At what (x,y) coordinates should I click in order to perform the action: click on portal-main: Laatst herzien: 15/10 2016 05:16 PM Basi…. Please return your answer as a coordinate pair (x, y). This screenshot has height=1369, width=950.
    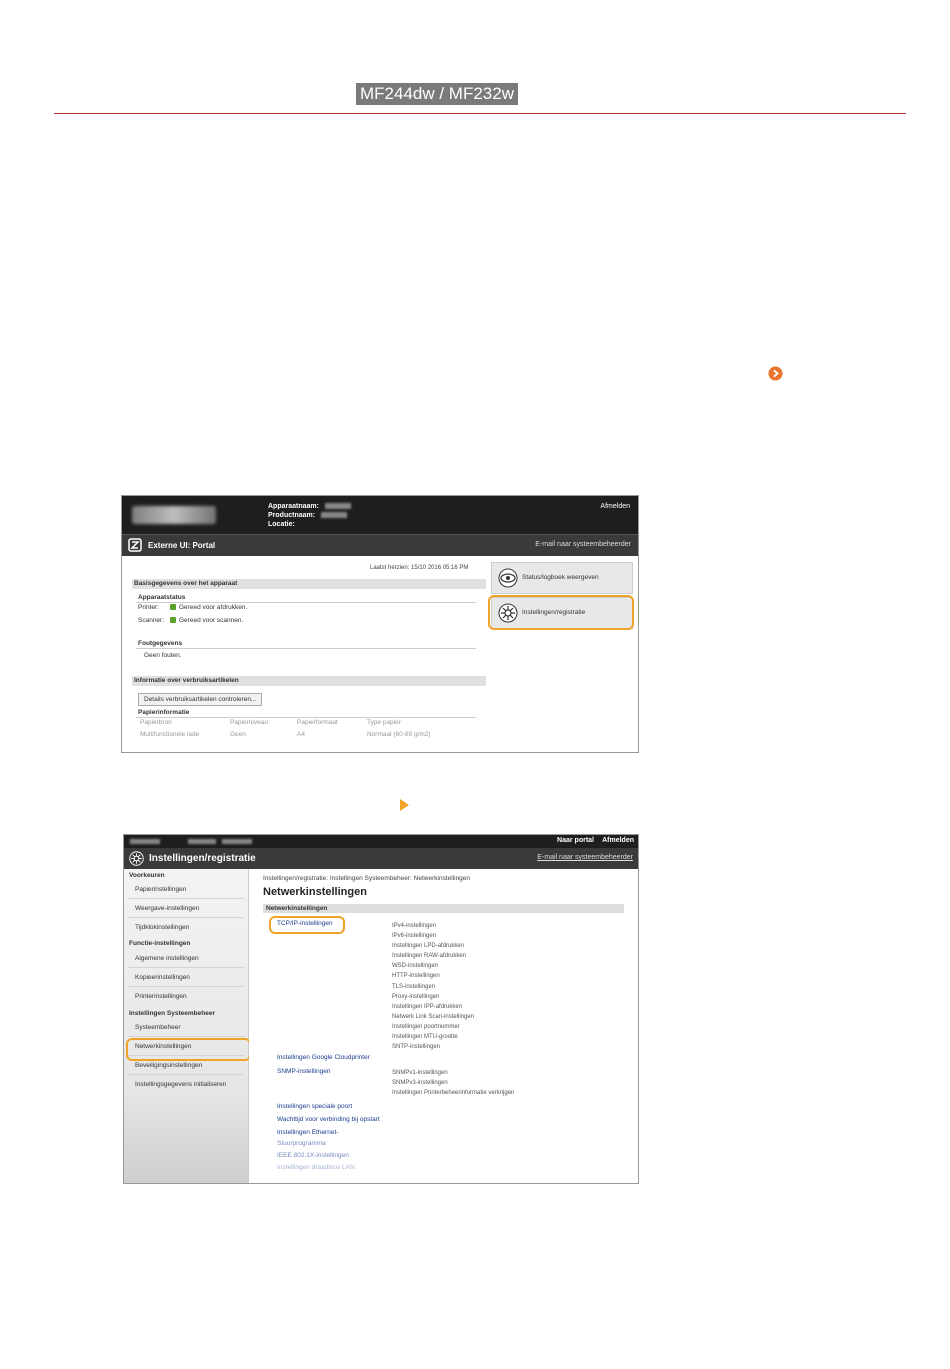
    Looking at the image, I should click on (380, 654).